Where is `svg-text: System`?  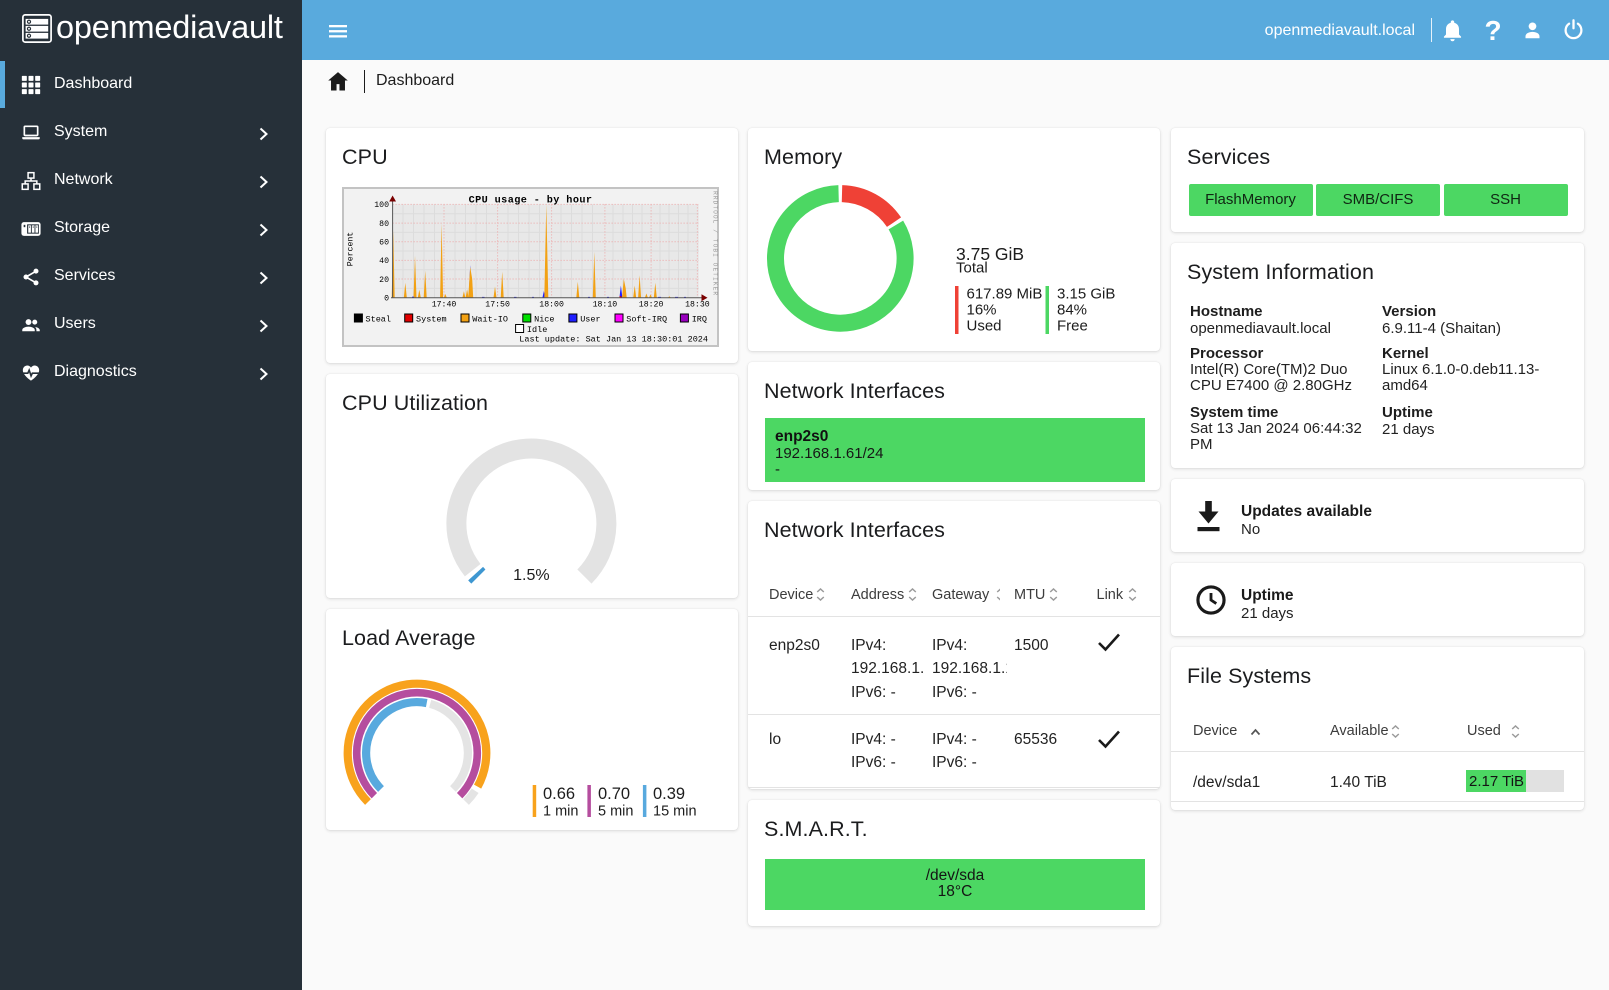 svg-text: System is located at coordinates (431, 320).